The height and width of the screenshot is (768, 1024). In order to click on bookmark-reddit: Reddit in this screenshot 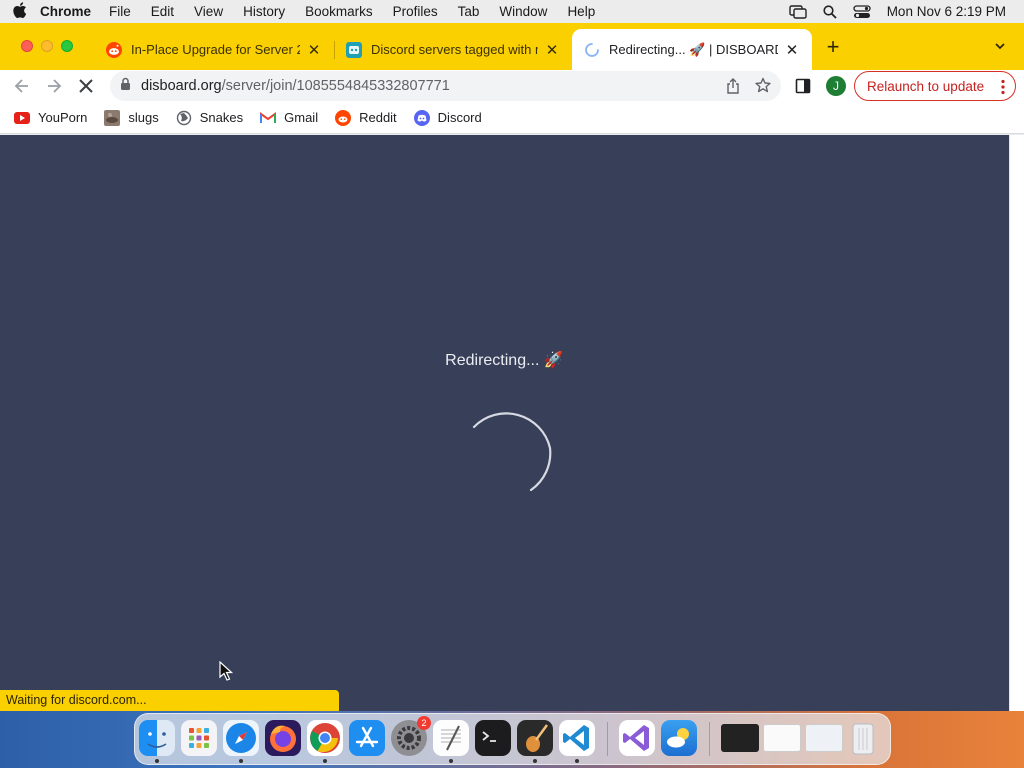, I will do `click(366, 117)`.